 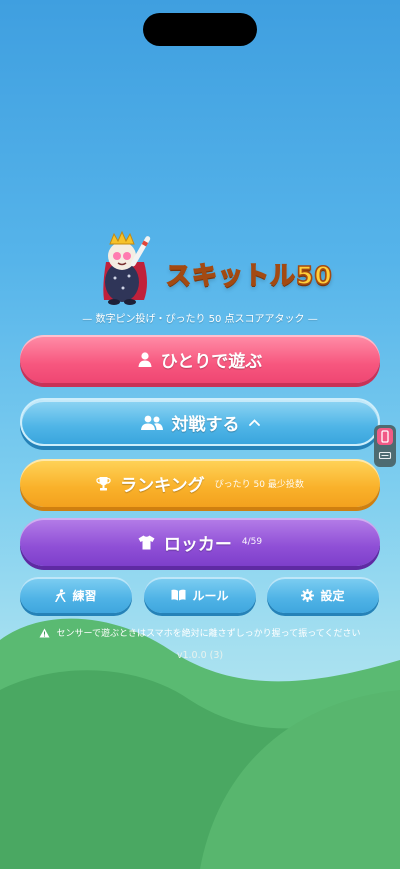 What do you see at coordinates (151, 422) in the screenshot?
I see `people-icon` at bounding box center [151, 422].